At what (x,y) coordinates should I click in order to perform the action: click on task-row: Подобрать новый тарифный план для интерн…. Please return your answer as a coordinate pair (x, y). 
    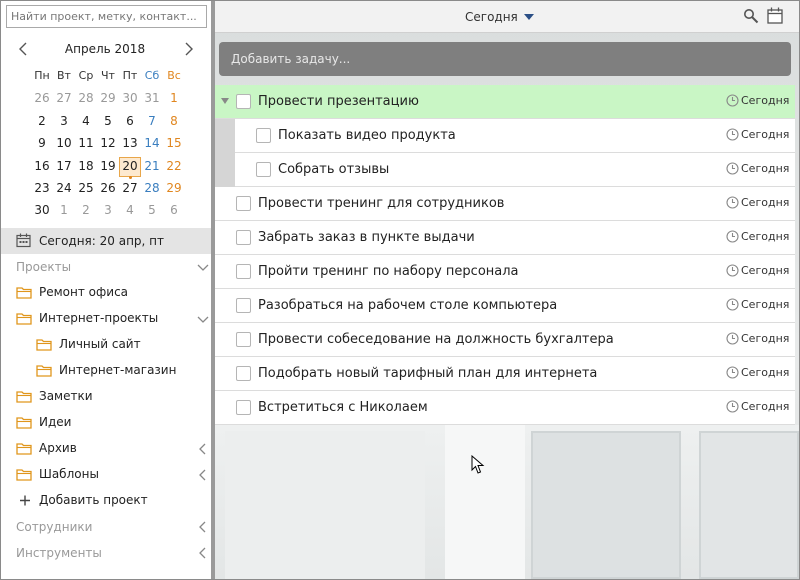
    Looking at the image, I should click on (505, 374).